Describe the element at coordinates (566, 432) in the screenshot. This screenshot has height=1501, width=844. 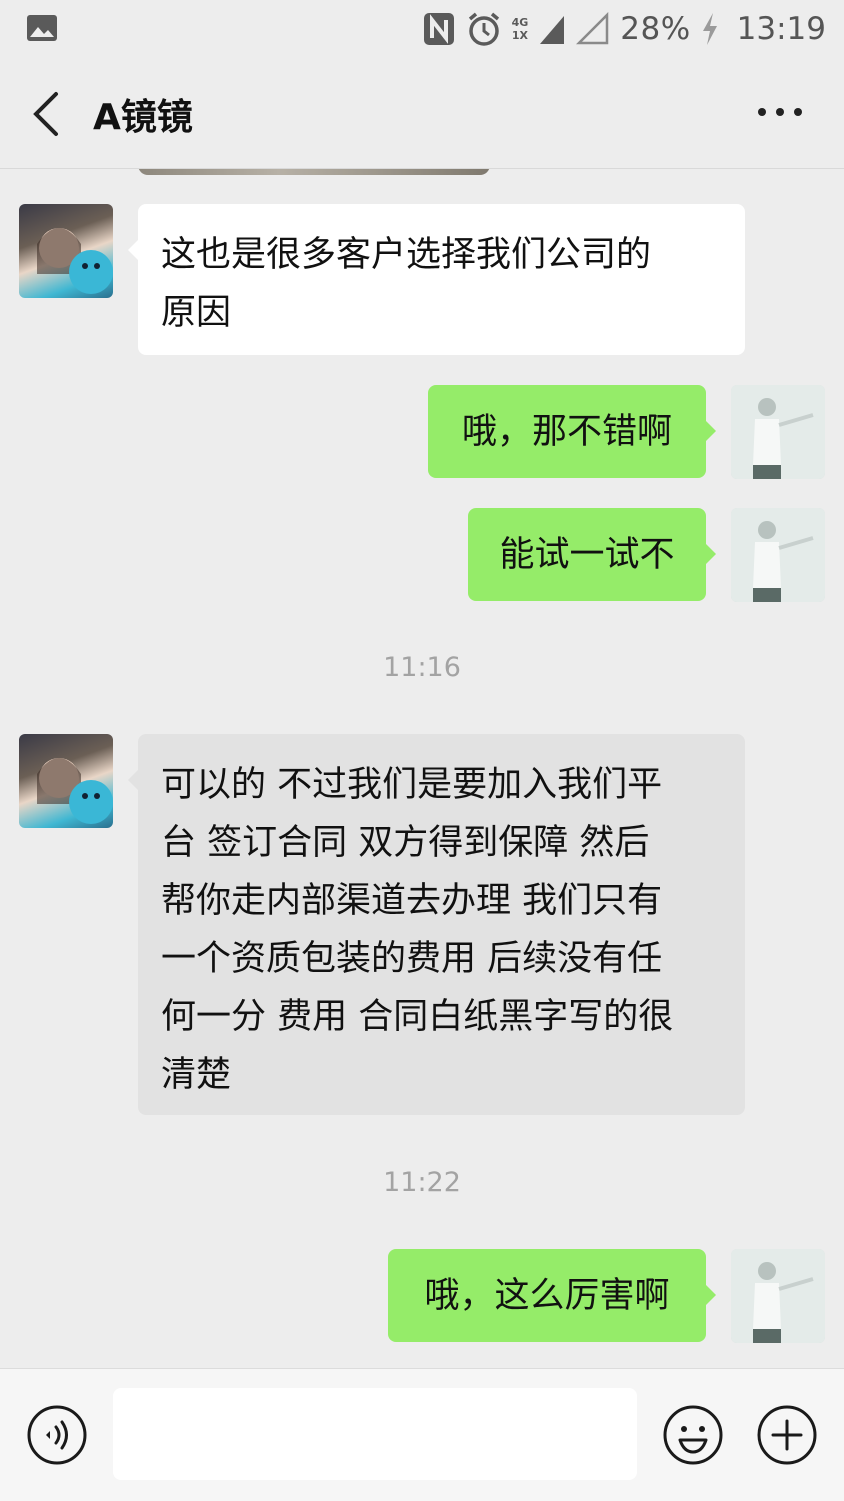
I see `message-text: 哦，那不错啊` at that location.